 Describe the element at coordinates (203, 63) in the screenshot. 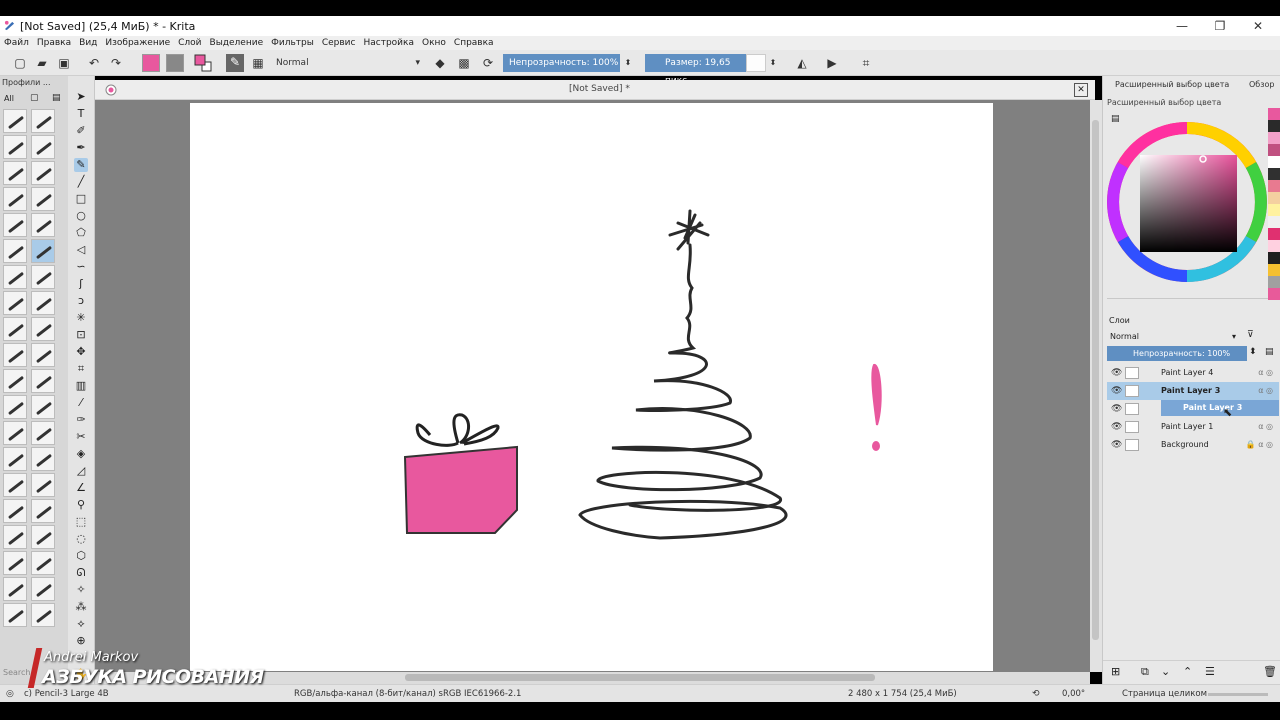

I see `fg-bg-color-icon` at that location.